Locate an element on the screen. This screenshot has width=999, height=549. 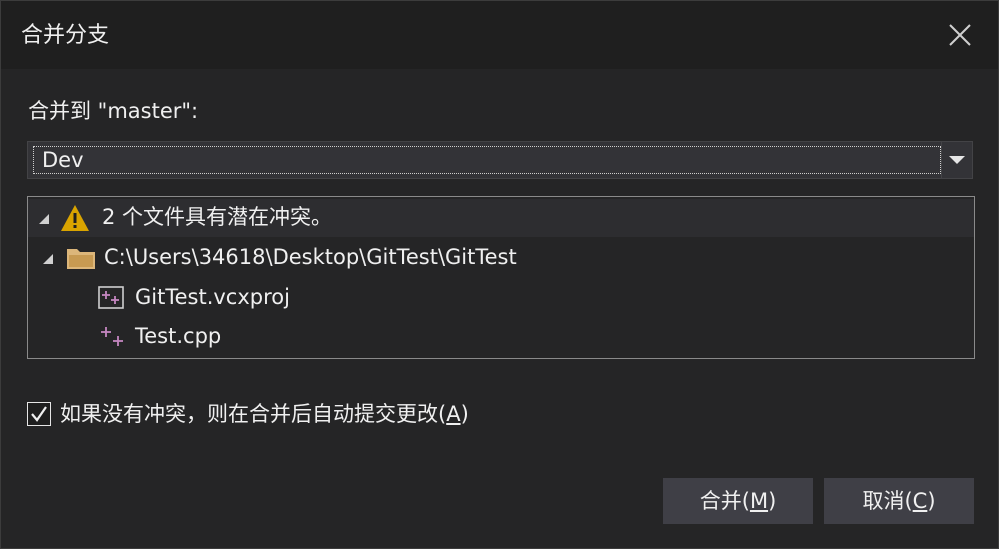
auto-commit-label-text: 如果没有冲突，则在合并后自动提交更改( is located at coordinates (253, 414).